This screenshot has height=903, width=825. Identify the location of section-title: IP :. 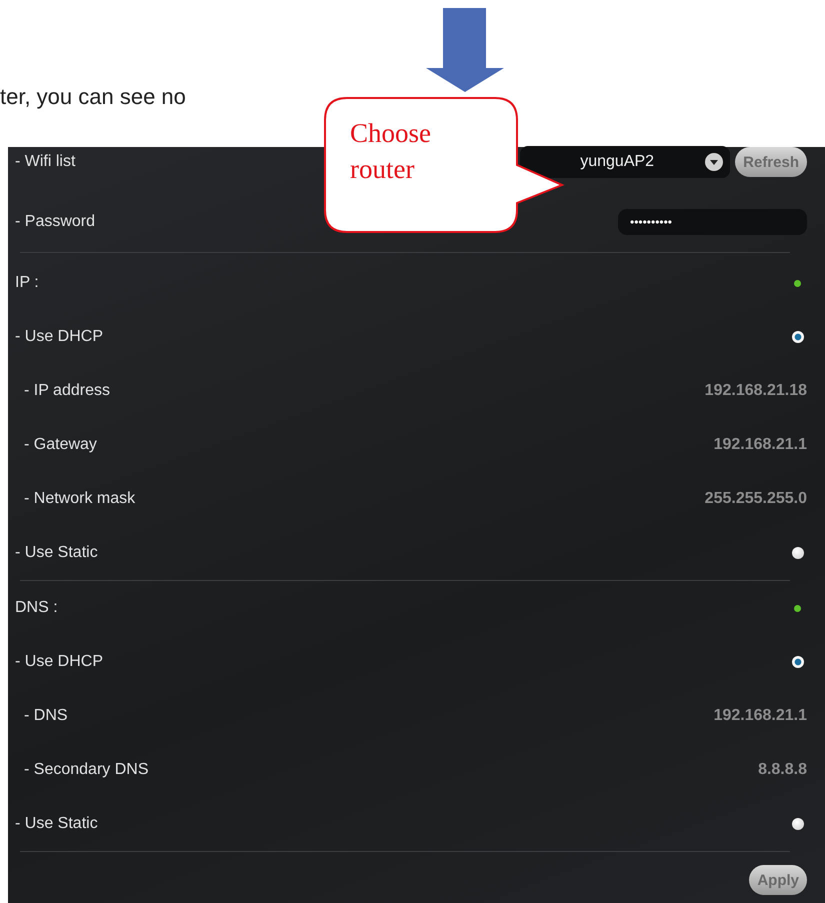
(27, 283).